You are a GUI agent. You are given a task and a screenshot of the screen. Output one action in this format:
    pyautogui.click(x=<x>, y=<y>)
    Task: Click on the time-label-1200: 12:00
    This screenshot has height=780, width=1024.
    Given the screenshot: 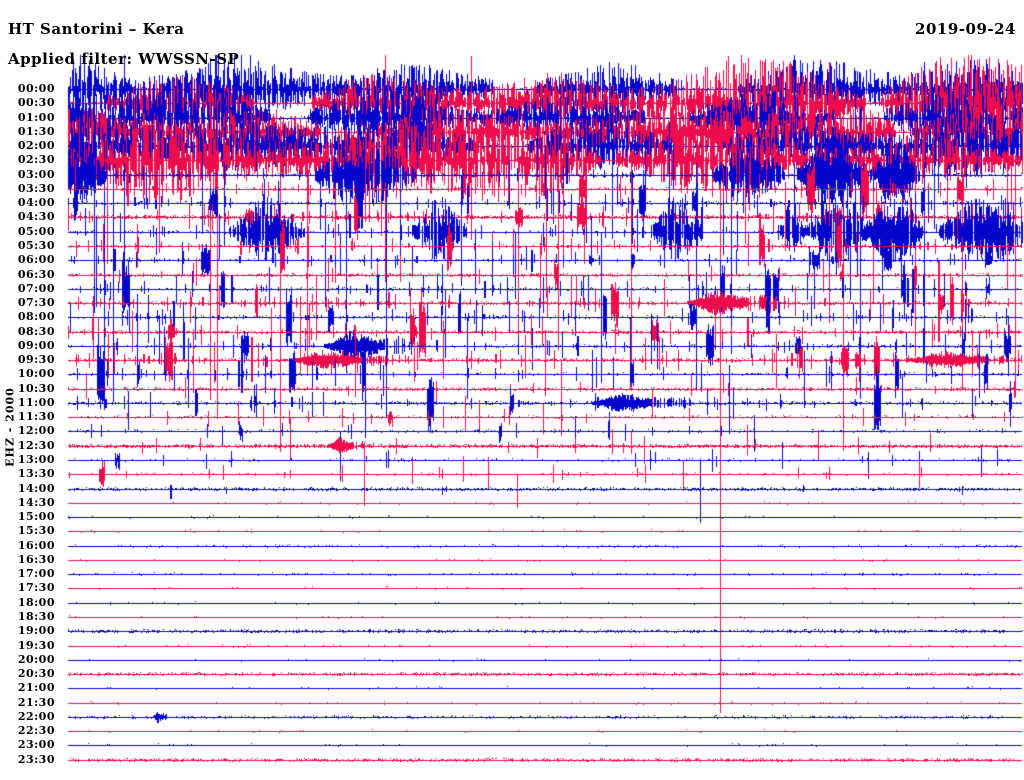 What is the action you would take?
    pyautogui.click(x=36, y=430)
    